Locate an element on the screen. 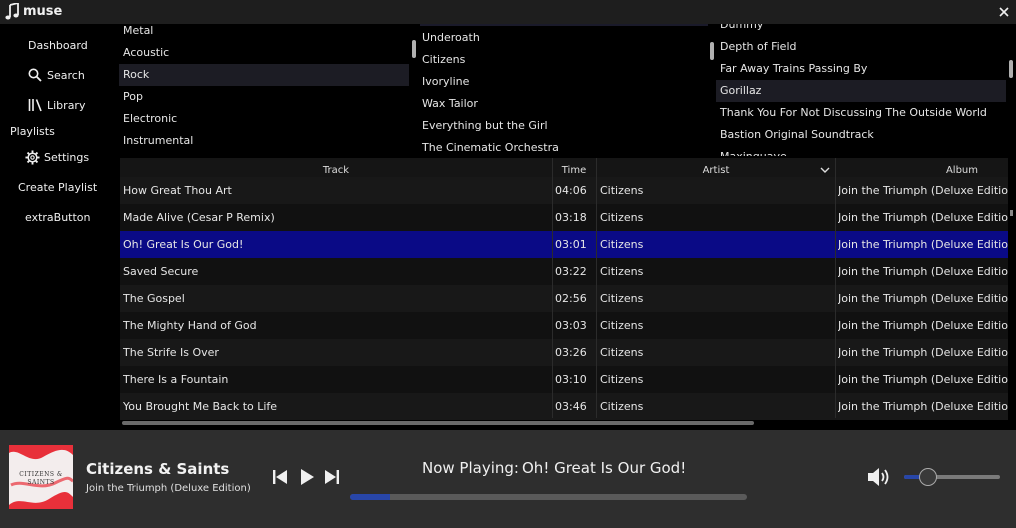 Image resolution: width=1016 pixels, height=528 pixels. volume-icon is located at coordinates (879, 477).